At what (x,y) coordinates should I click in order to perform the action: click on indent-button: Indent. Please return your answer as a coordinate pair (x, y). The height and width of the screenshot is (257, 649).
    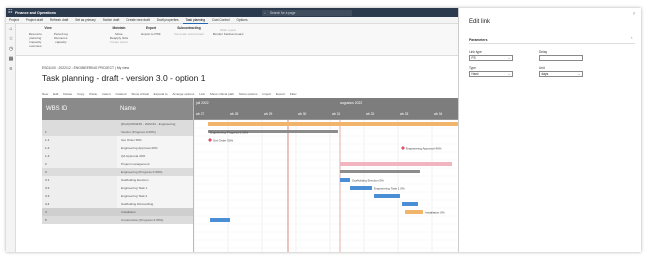
    Looking at the image, I should click on (106, 94).